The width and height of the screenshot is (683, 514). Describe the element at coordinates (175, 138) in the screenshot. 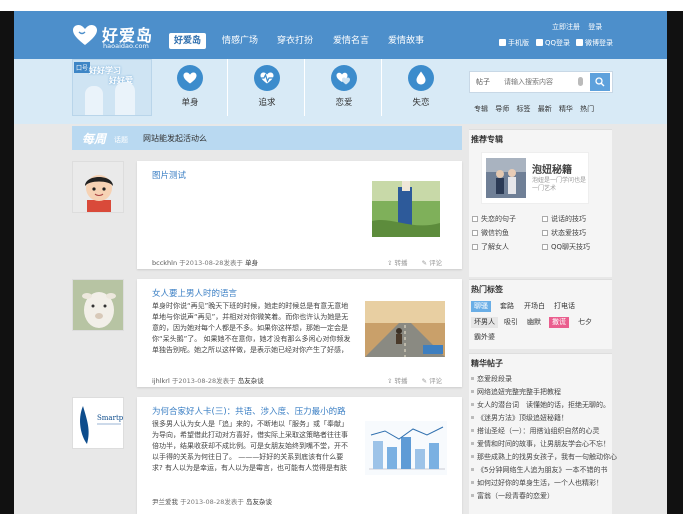

I see `weekly-topic-text: 网站能发起活动么` at that location.